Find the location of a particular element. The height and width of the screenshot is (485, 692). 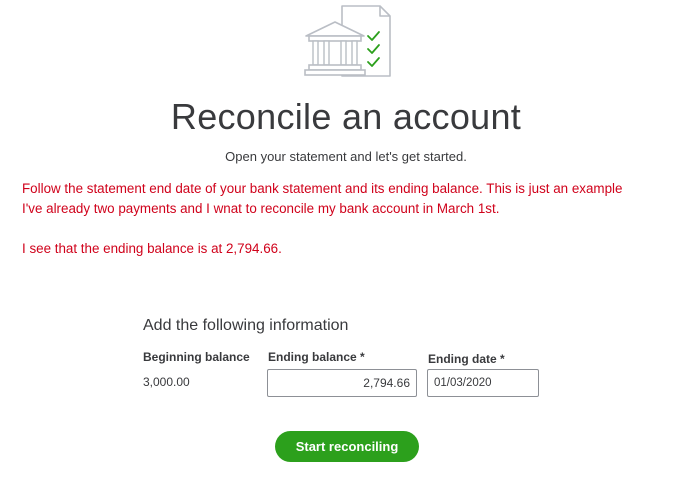

form-heading: Add the following information is located at coordinates (246, 325).